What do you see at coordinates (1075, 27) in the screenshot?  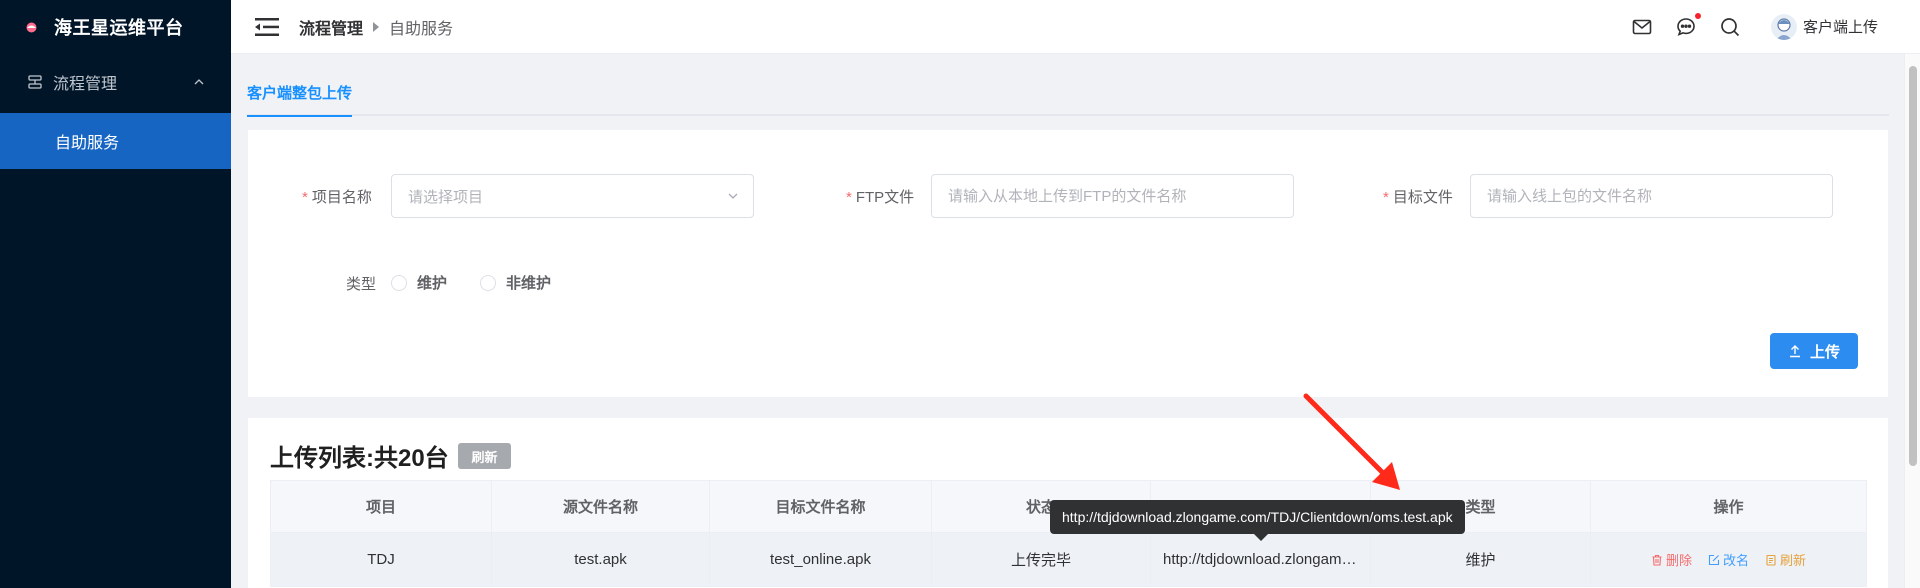 I see `top-header: 流程管理 自助服务 客户端上传` at bounding box center [1075, 27].